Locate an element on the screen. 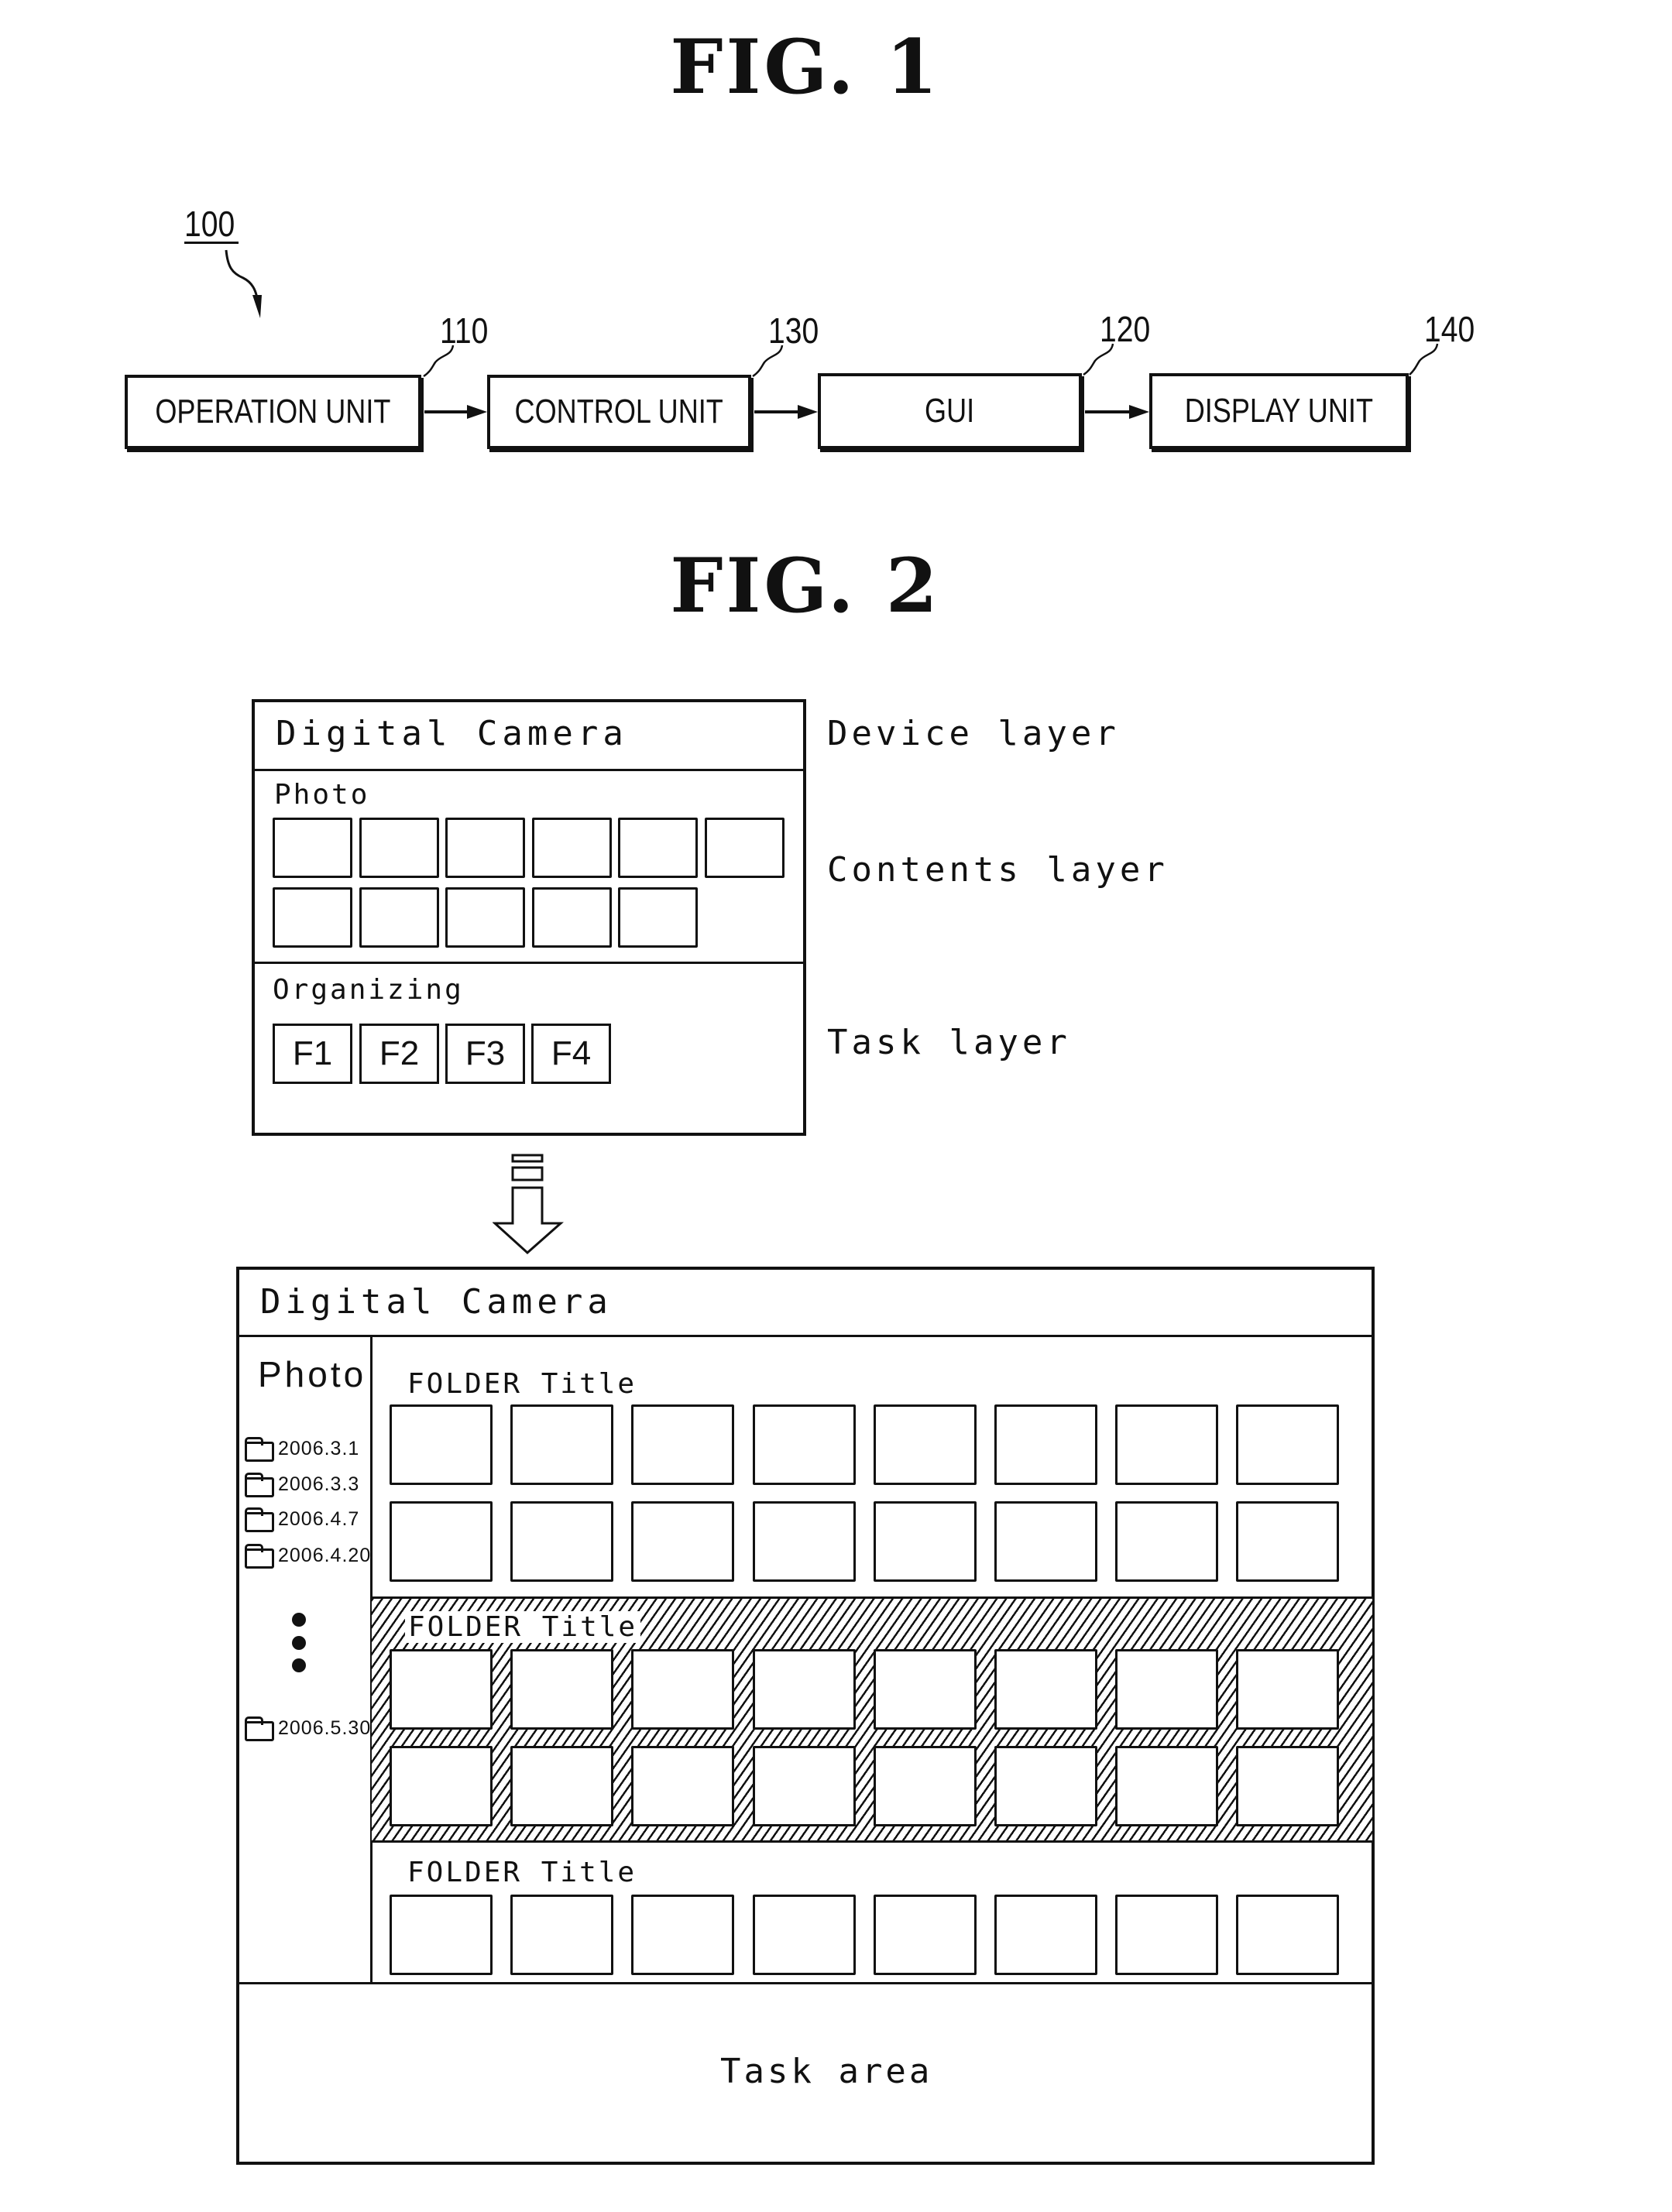  folder-section-title-selected: FOLDER Title is located at coordinates (523, 1627).